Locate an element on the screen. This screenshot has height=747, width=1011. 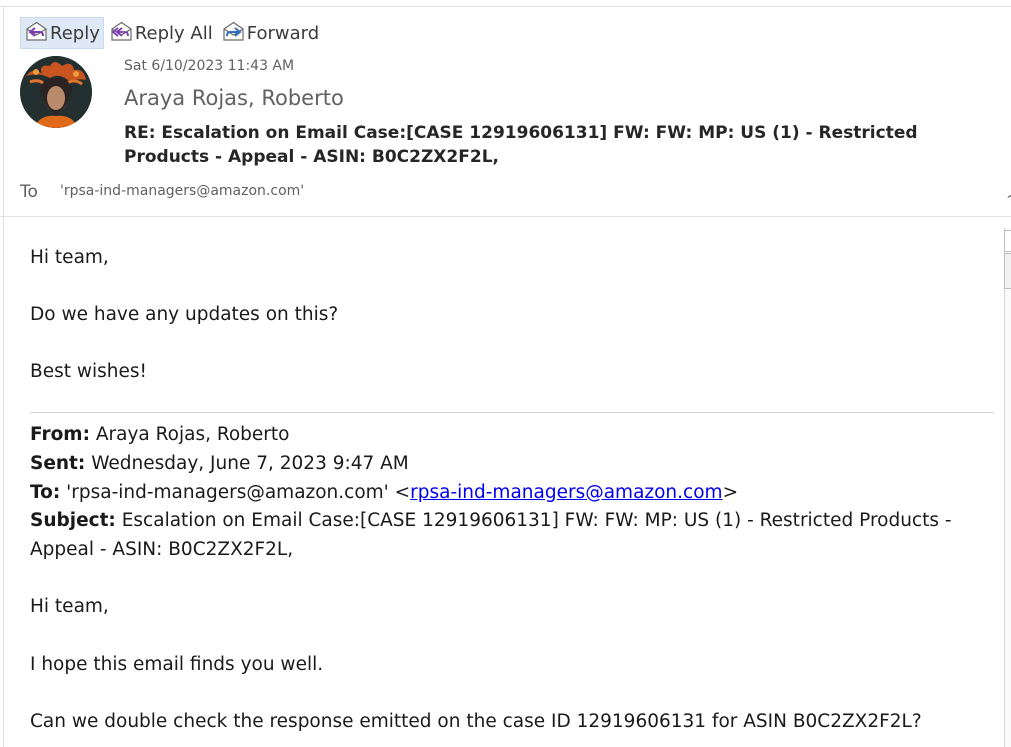
sender-name: Araya Rojas, Roberto is located at coordinates (234, 98).